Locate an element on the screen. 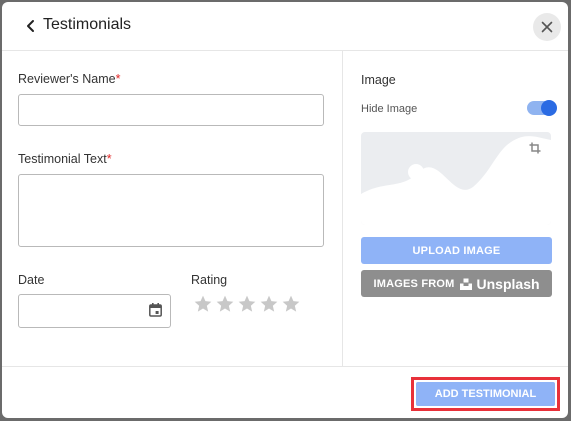 The height and width of the screenshot is (421, 571). close-icon is located at coordinates (547, 27).